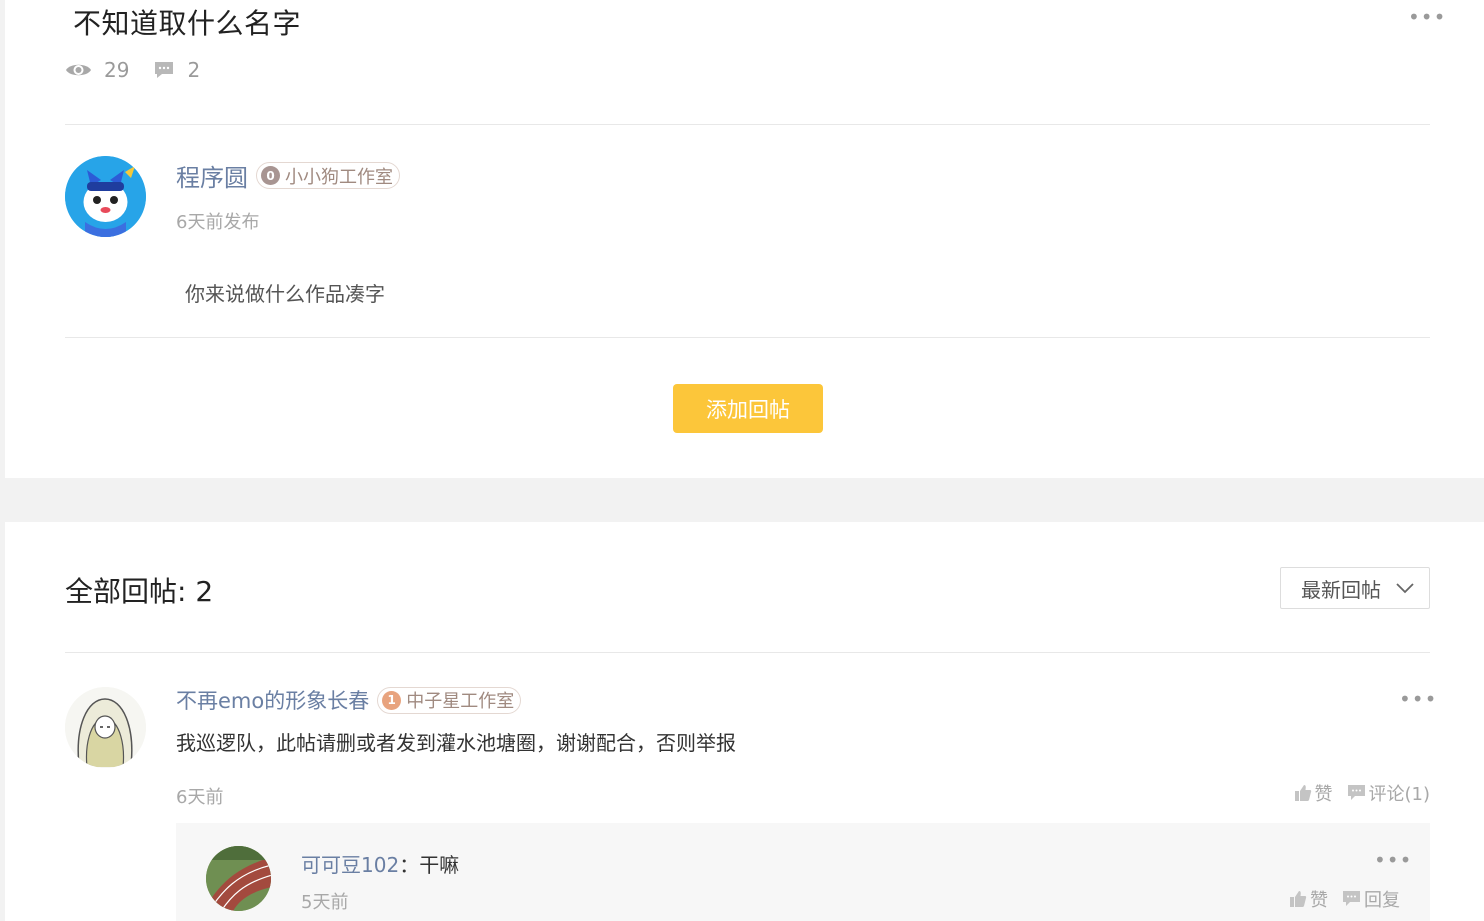 The height and width of the screenshot is (921, 1484). Describe the element at coordinates (1308, 899) in the screenshot. I see `comment-like-button: 赞` at that location.